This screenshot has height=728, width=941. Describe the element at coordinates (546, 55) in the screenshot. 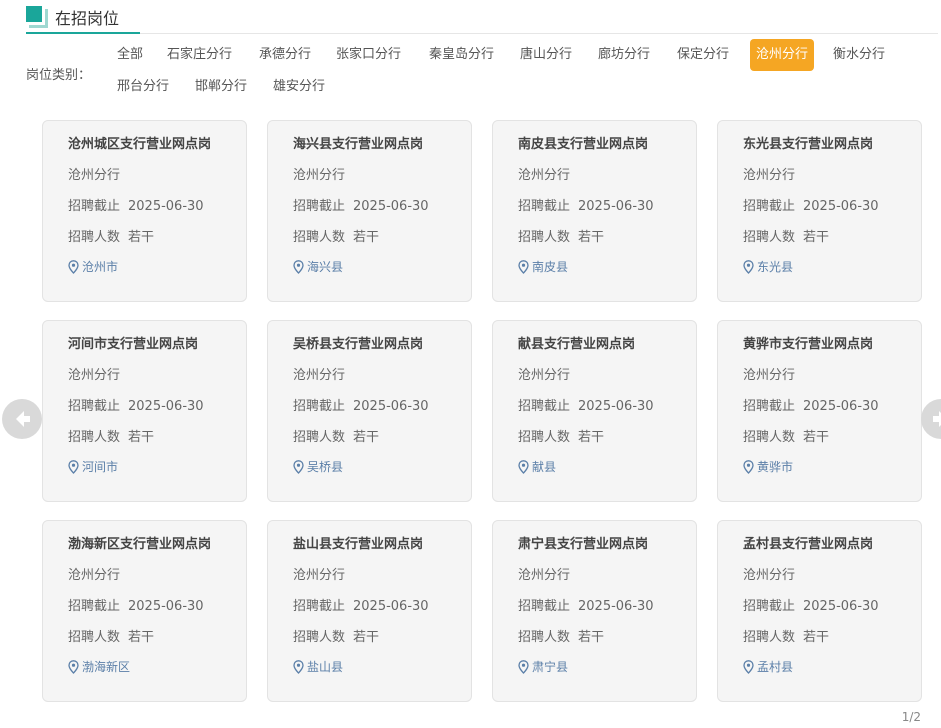

I see `filter-option: 唐山分行` at that location.